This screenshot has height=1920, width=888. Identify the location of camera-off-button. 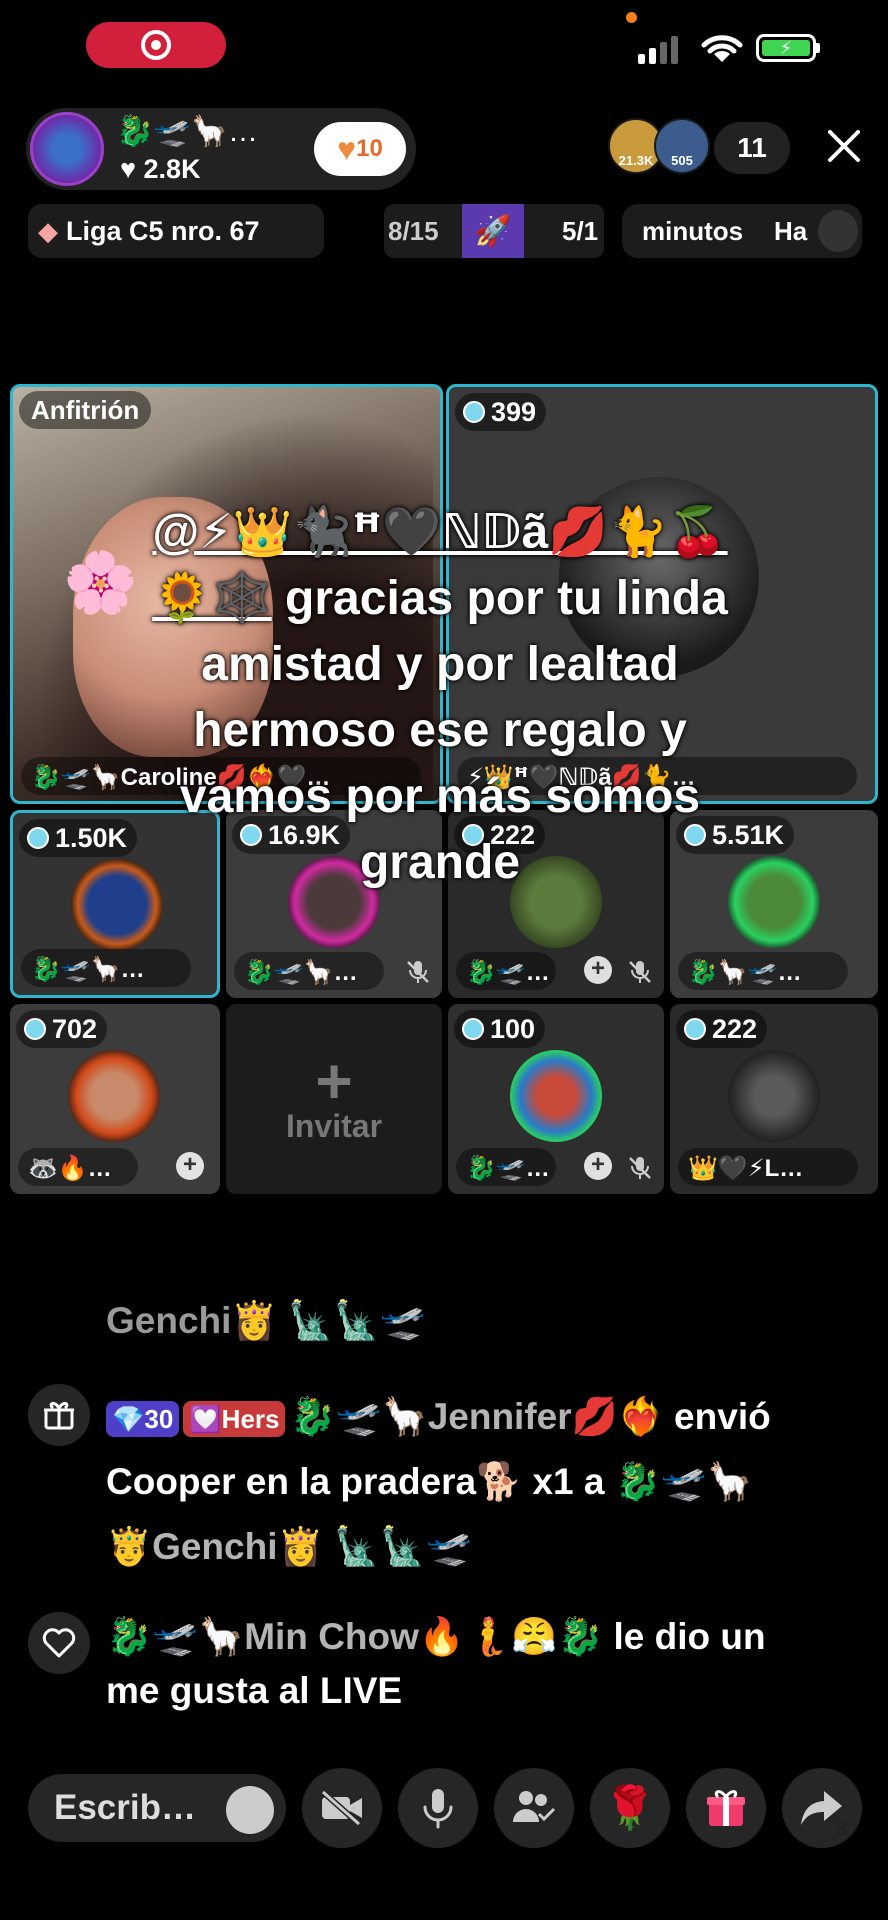
(342, 1808).